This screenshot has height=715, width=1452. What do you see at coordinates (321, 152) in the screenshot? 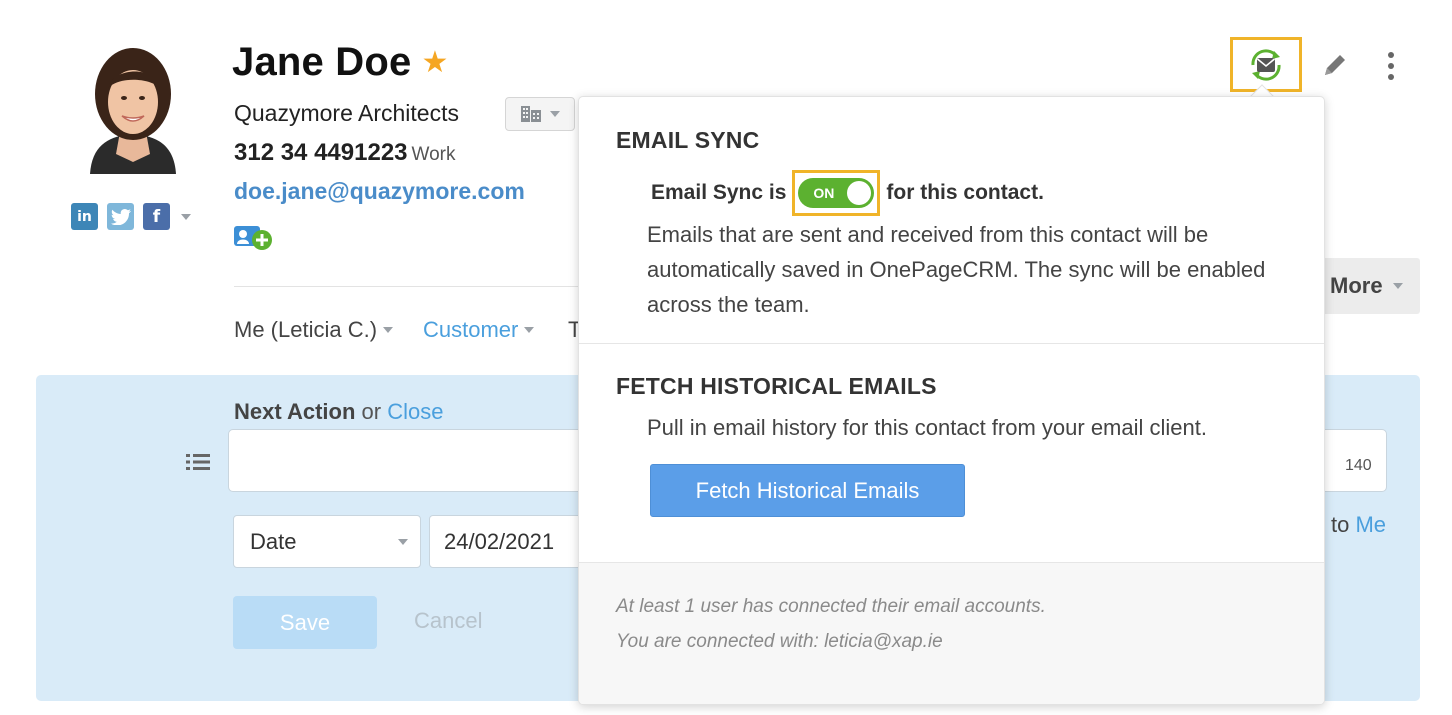
I see `phone-number: 312 34 4491223` at bounding box center [321, 152].